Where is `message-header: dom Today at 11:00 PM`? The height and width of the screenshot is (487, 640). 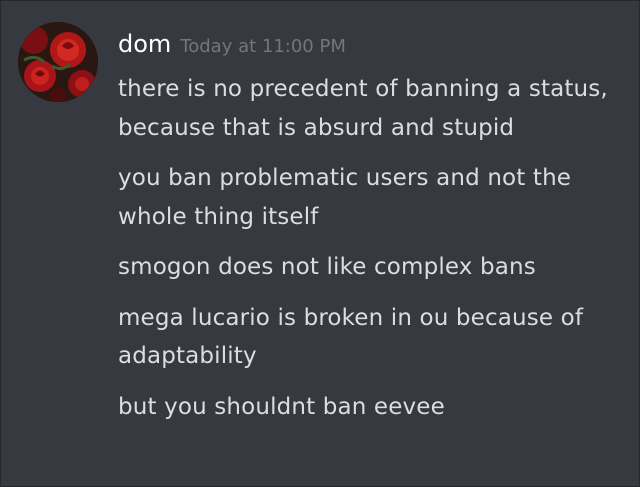
message-header: dom Today at 11:00 PM is located at coordinates (232, 44).